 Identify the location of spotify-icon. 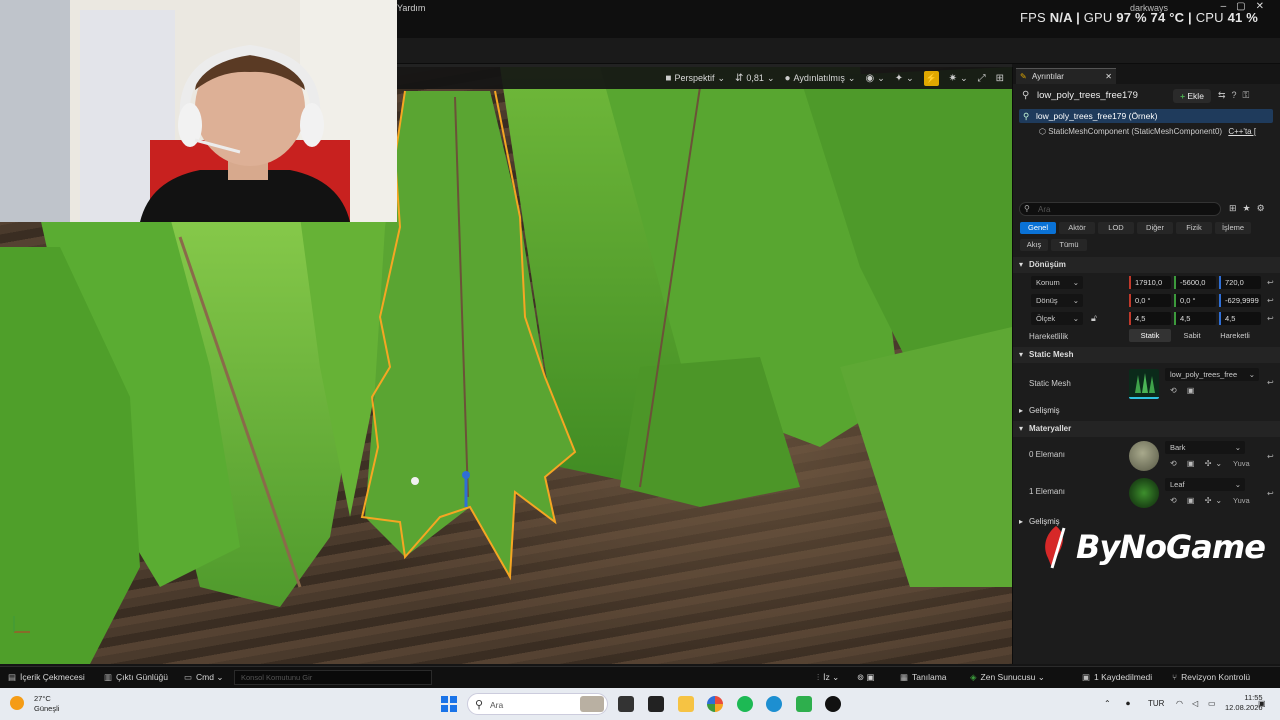
(745, 704).